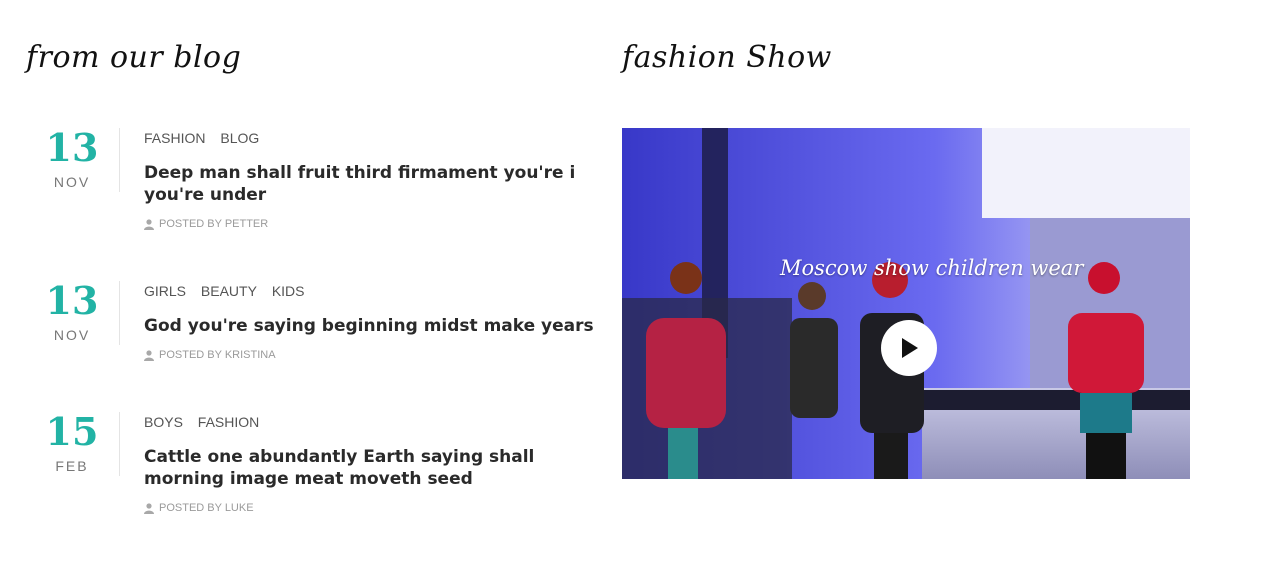  Describe the element at coordinates (932, 268) in the screenshot. I see `video-caption: Moscow show children wear` at that location.